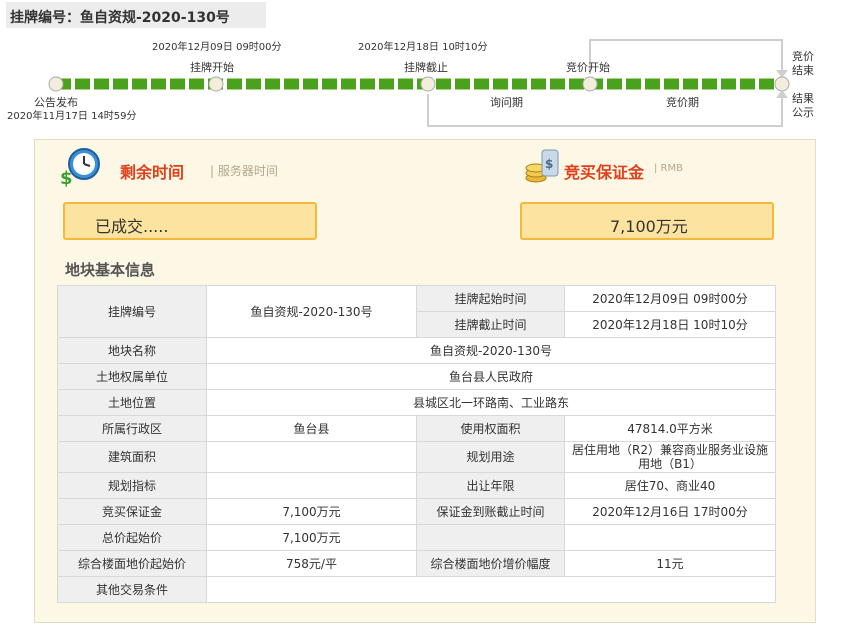 The height and width of the screenshot is (629, 841). I want to click on table-row: 其他交易条件, so click(416, 589).